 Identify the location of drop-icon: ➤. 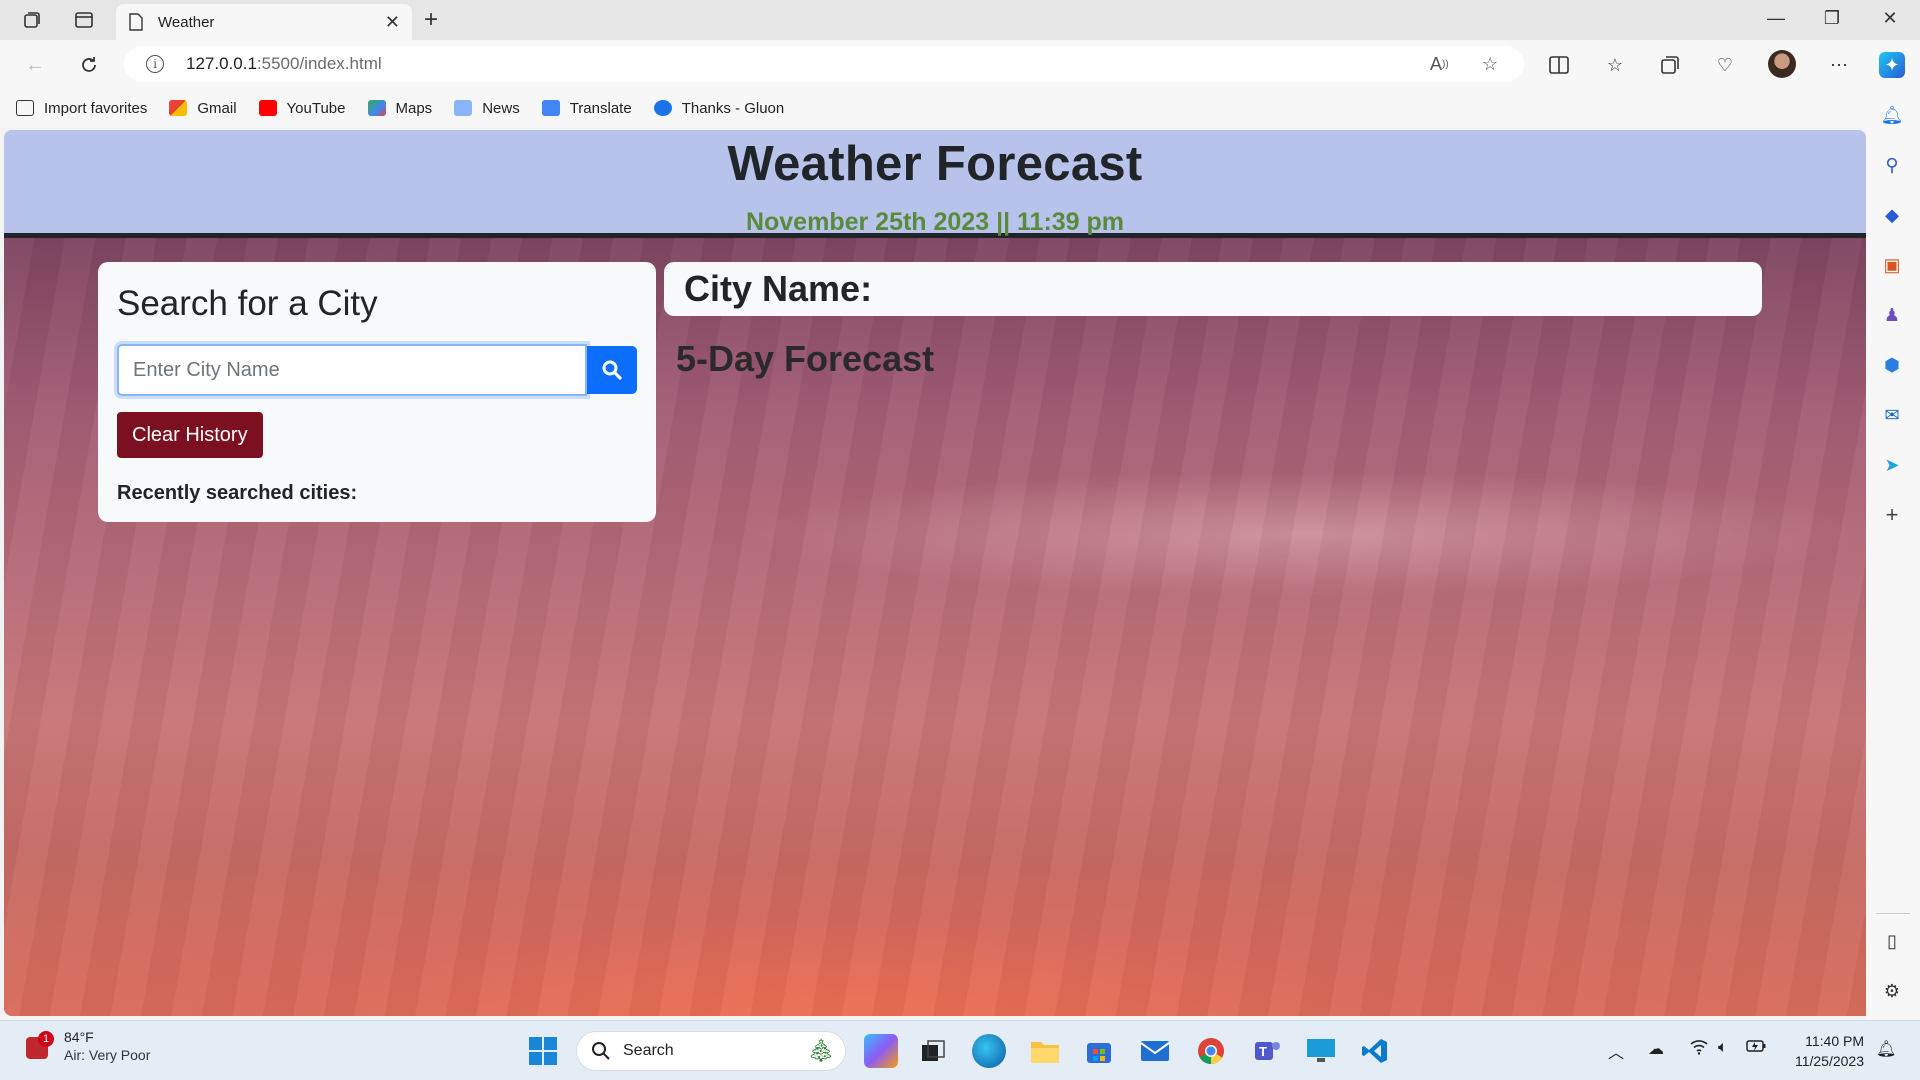
(1892, 465).